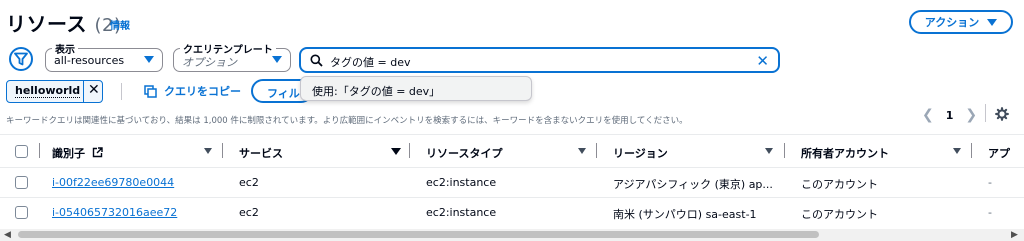 The image size is (1024, 241). What do you see at coordinates (68, 153) in the screenshot?
I see `column-header-label: 識別子` at bounding box center [68, 153].